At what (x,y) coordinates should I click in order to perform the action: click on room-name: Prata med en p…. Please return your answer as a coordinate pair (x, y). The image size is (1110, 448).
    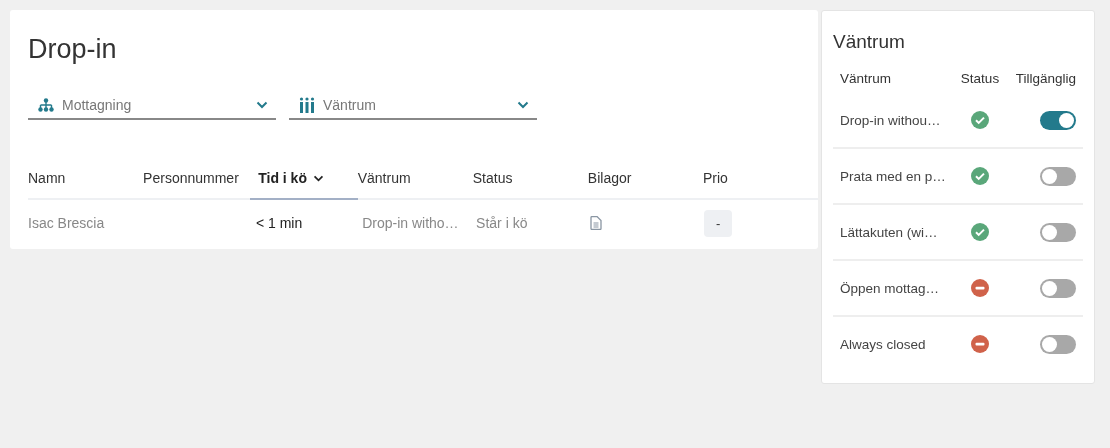
    Looking at the image, I should click on (893, 176).